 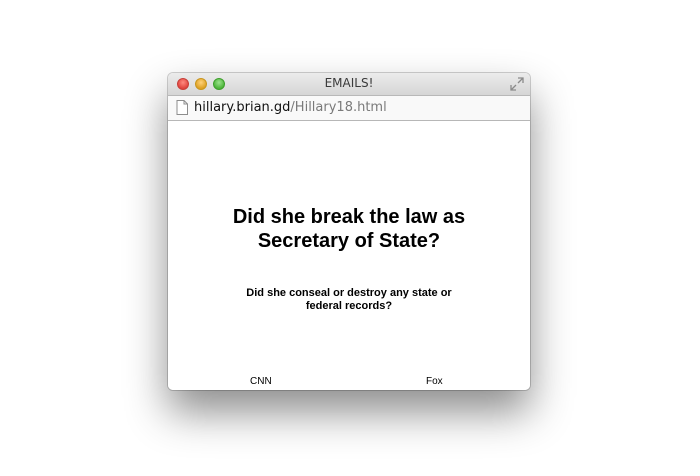 What do you see at coordinates (517, 84) in the screenshot?
I see `fullscreen-icon` at bounding box center [517, 84].